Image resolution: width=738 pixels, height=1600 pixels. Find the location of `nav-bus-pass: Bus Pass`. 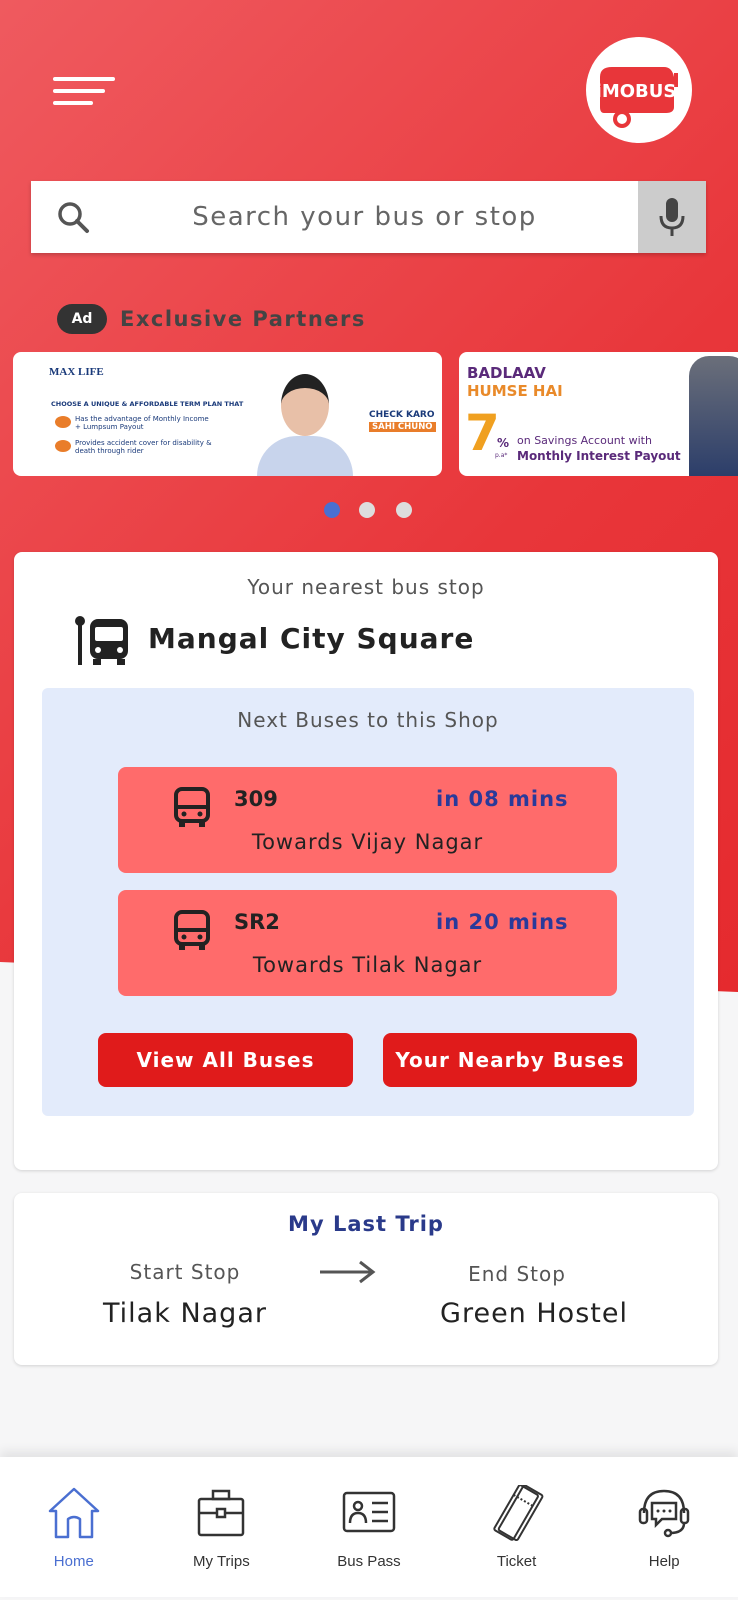

nav-bus-pass: Bus Pass is located at coordinates (369, 1527).